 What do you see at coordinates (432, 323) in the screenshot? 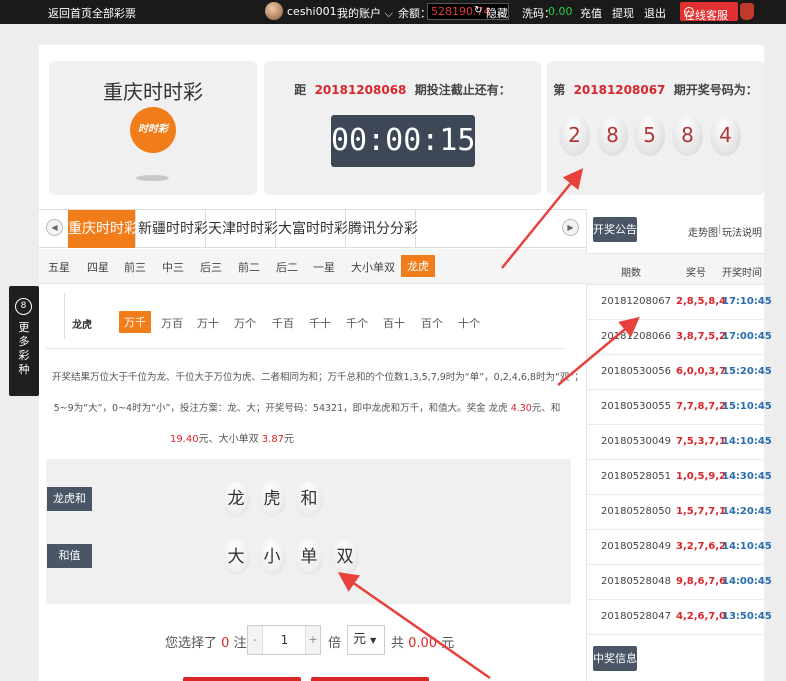
I see `position-option: 百个` at bounding box center [432, 323].